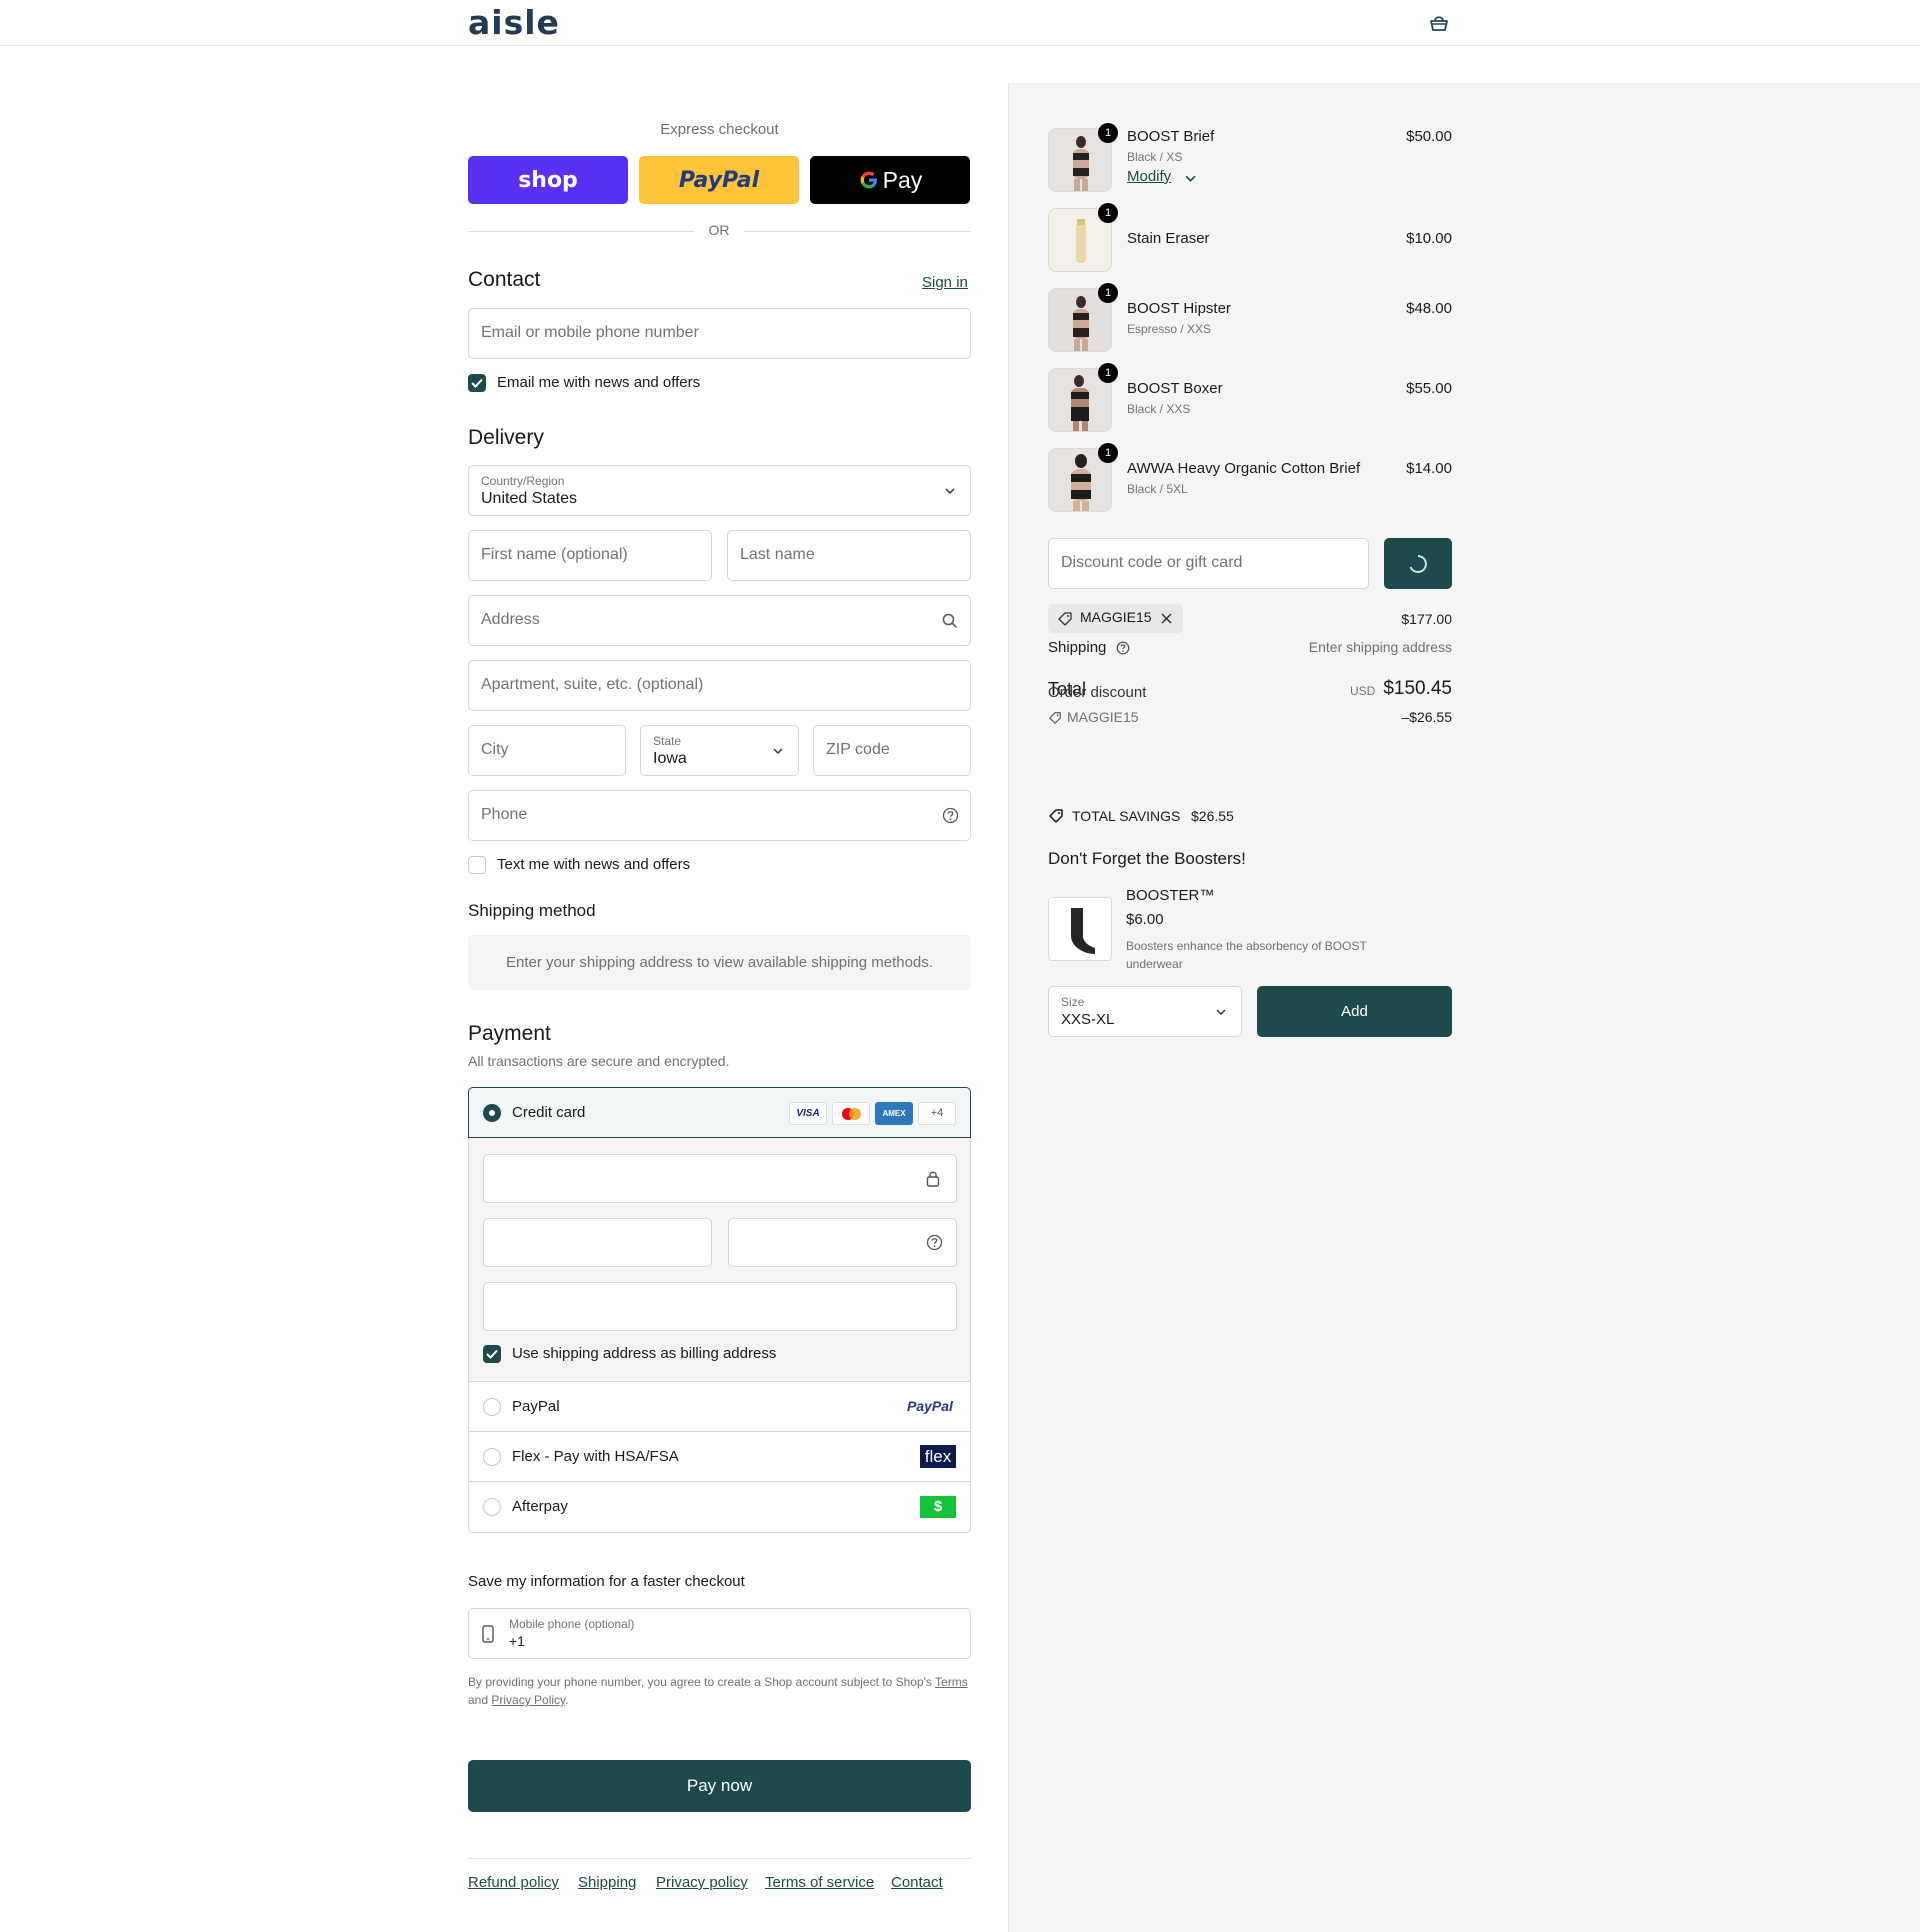 The image size is (1920, 1932). What do you see at coordinates (547, 750) in the screenshot?
I see `city-field: City` at bounding box center [547, 750].